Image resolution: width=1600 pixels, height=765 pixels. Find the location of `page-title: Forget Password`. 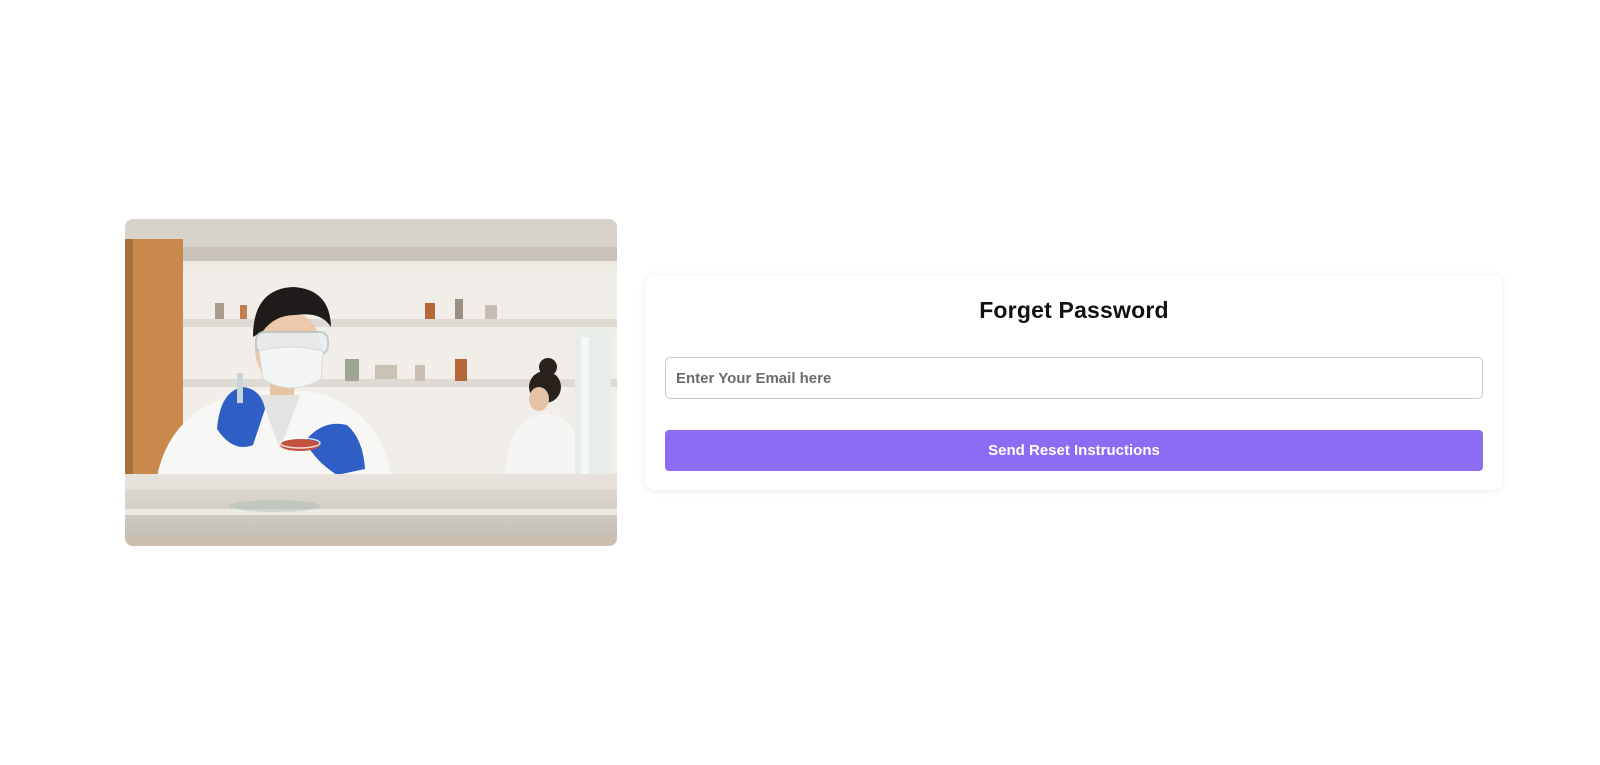

page-title: Forget Password is located at coordinates (1074, 310).